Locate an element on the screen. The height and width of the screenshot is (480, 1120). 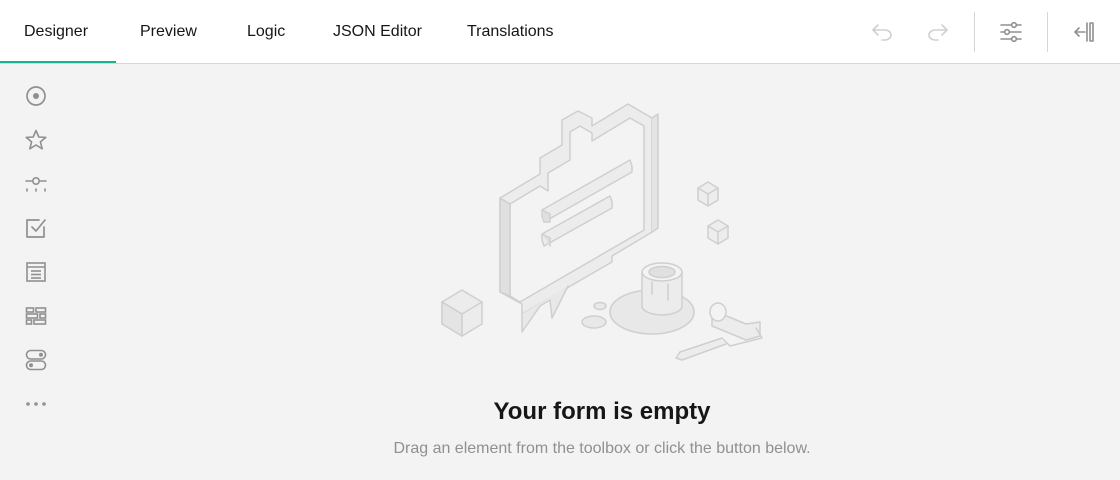
tab-json-editor: JSON Editor is located at coordinates (377, 32).